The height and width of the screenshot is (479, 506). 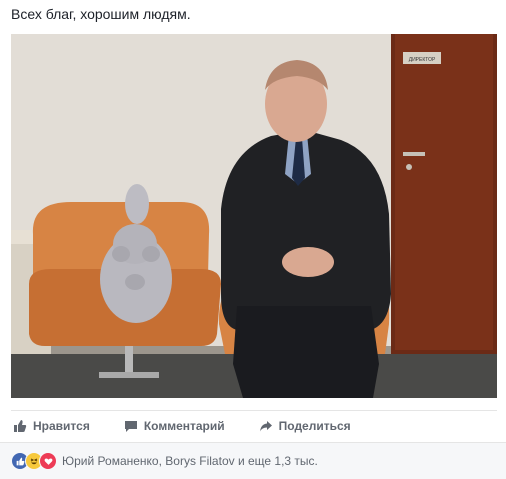 What do you see at coordinates (101, 14) in the screenshot?
I see `post-text: Всех благ, хорошим людям.` at bounding box center [101, 14].